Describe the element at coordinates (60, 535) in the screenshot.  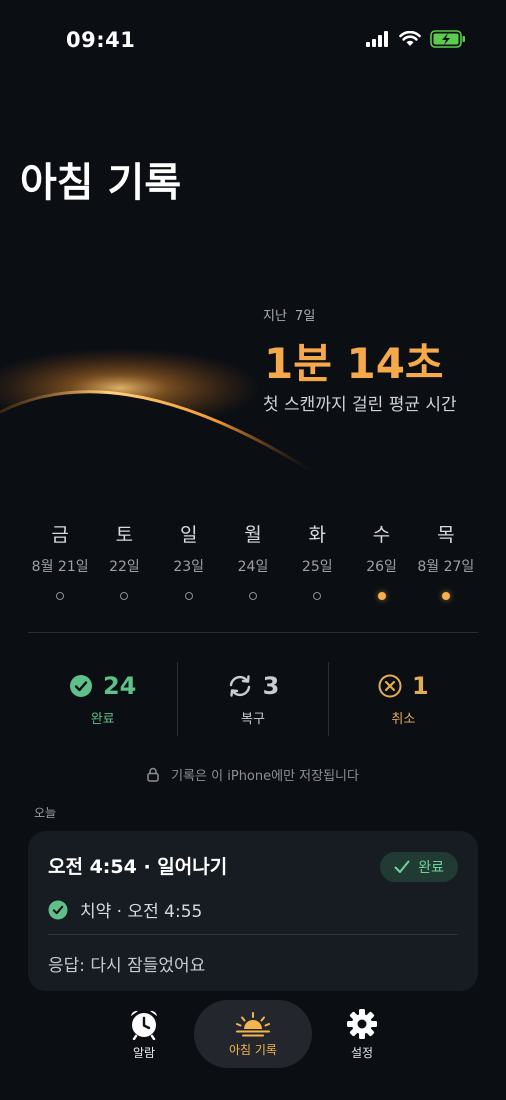
I see `day-name: 금` at that location.